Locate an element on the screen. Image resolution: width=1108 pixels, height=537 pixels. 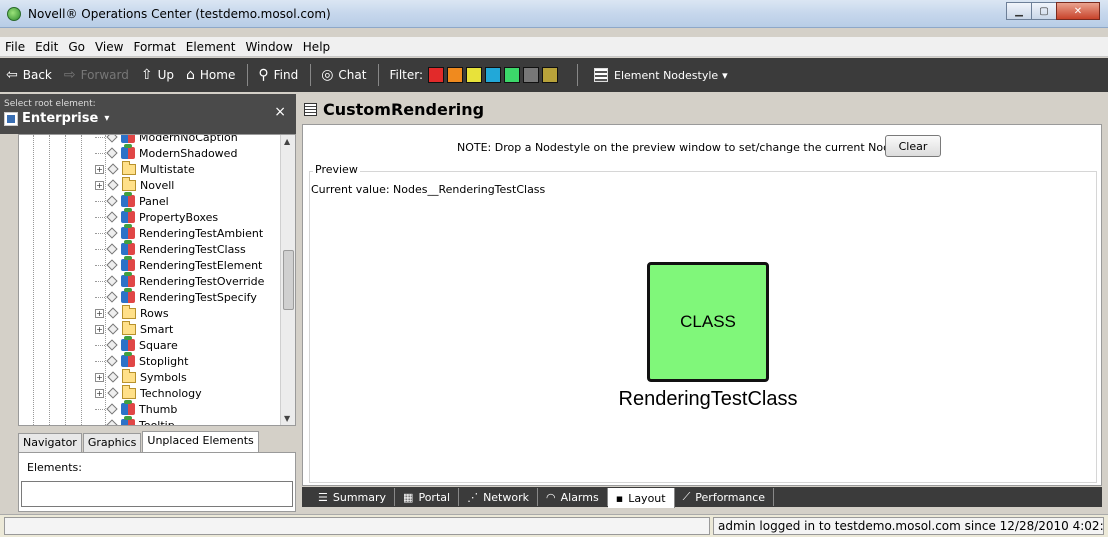
back-label: Back is located at coordinates (37, 75).